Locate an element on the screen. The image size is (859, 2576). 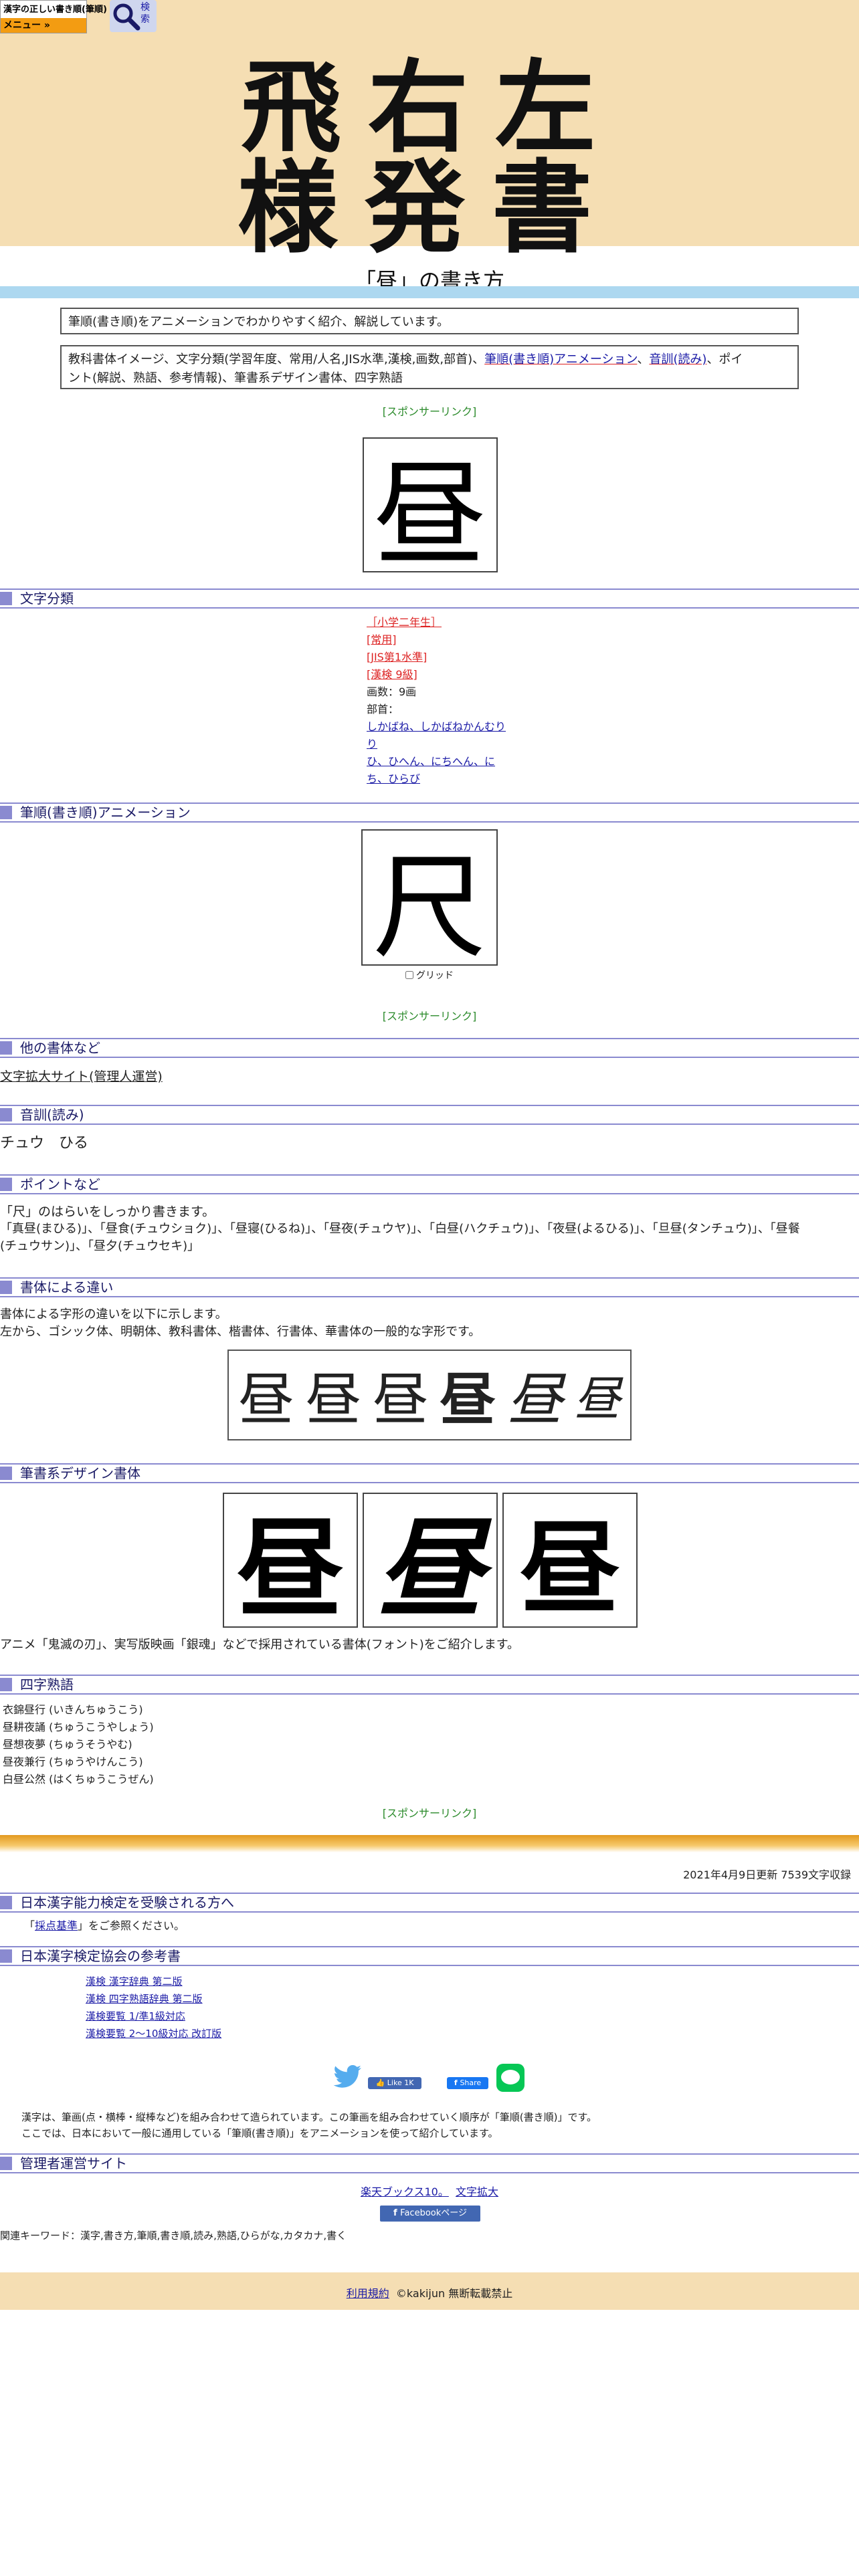
admin-links: 楽天ブックス10。 文字拡大 is located at coordinates (429, 2191).